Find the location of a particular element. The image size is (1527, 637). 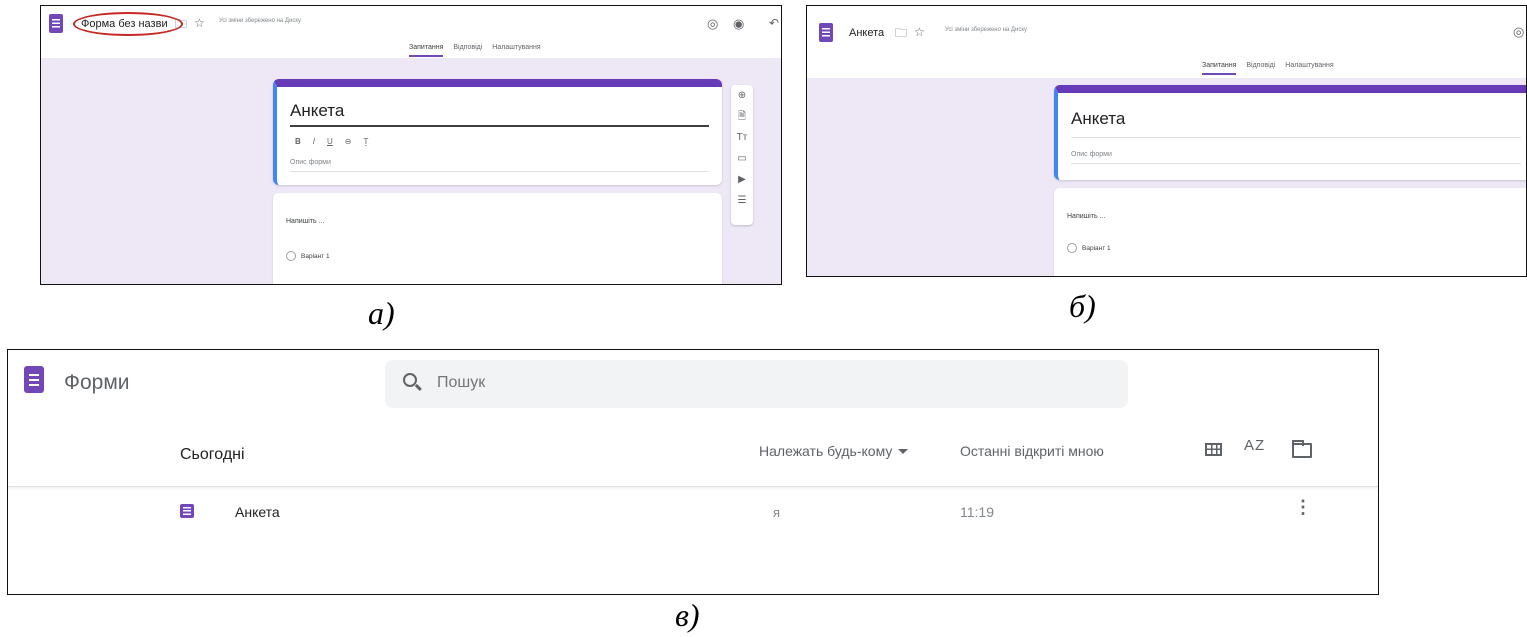

search-input is located at coordinates (737, 383).